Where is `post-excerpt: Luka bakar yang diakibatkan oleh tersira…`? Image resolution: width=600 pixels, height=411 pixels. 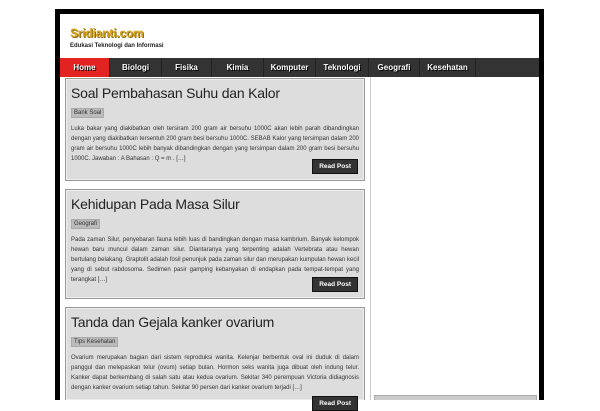 post-excerpt: Luka bakar yang diakibatkan oleh tersira… is located at coordinates (215, 144).